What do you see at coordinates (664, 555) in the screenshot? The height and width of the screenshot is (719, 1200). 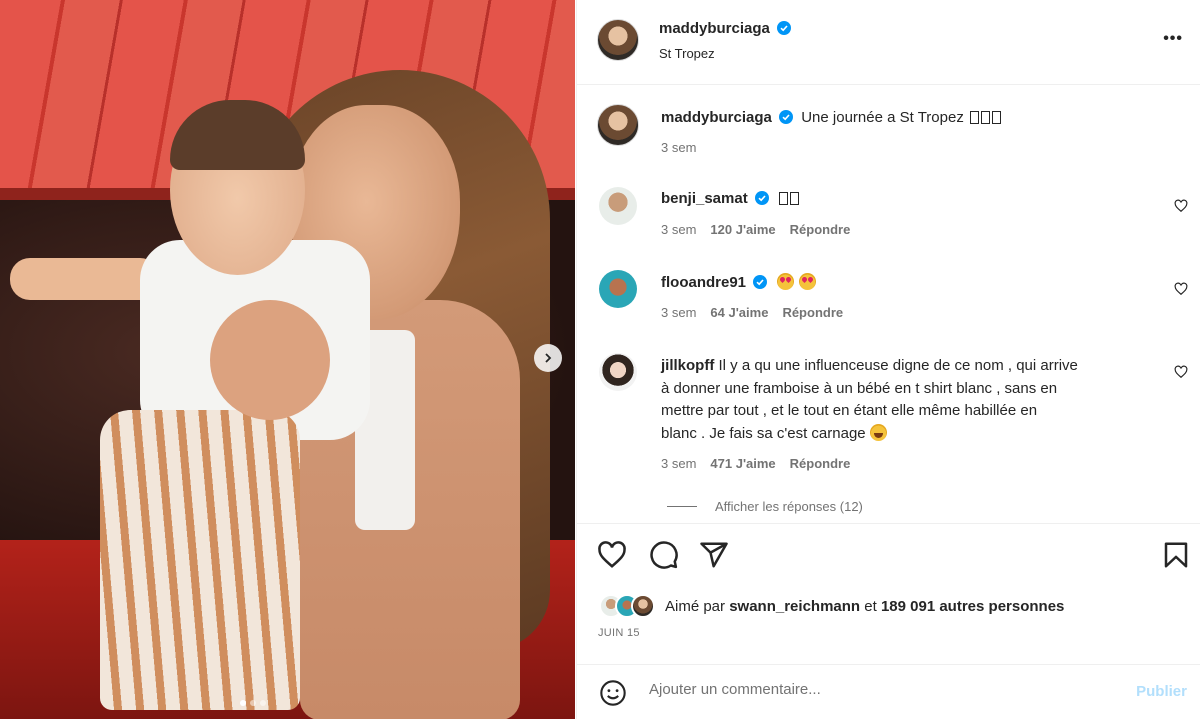 I see `comment-icon` at bounding box center [664, 555].